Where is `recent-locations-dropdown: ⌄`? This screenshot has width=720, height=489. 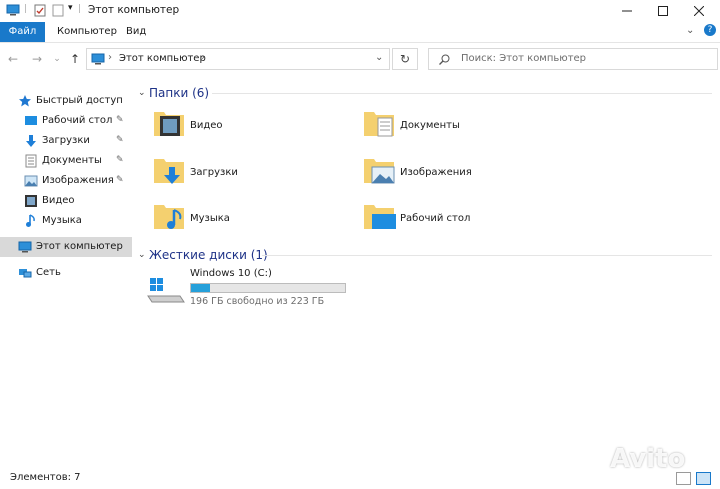 recent-locations-dropdown: ⌄ is located at coordinates (57, 59).